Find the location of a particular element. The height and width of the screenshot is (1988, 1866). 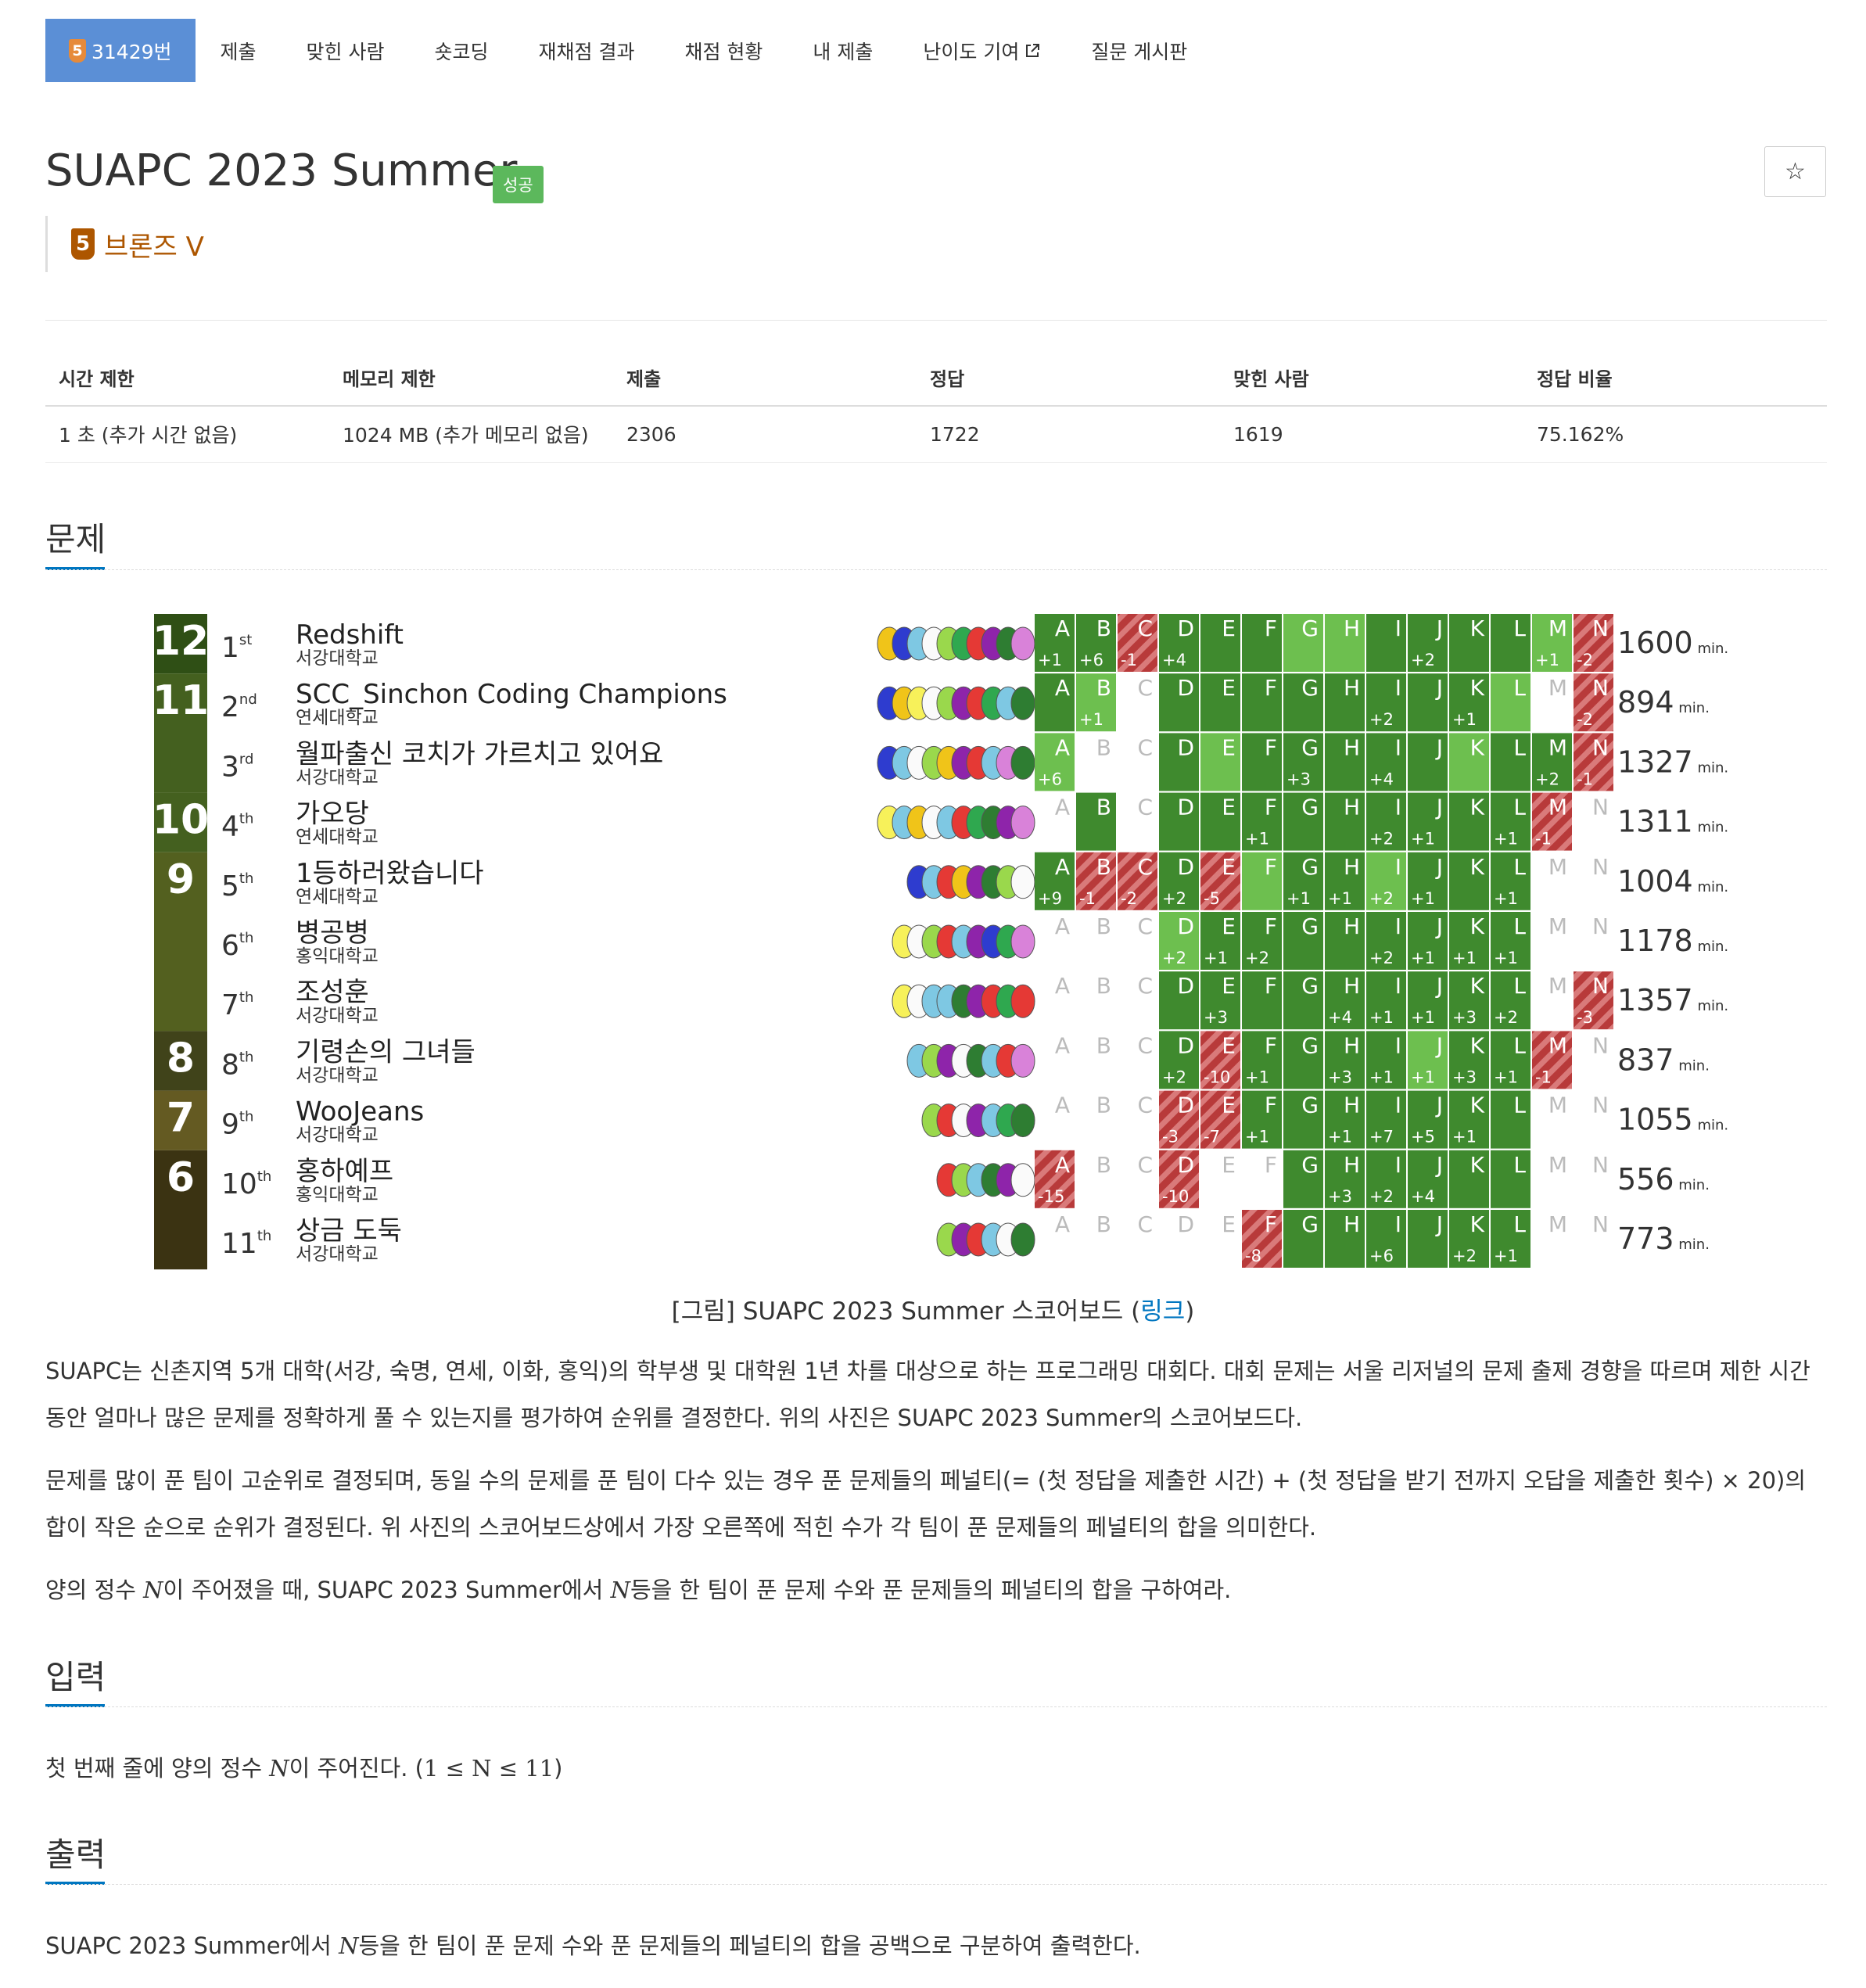

figure-caption: [그림] SUAPC 2023 Summer 스코어보드 (링크) is located at coordinates (933, 1309).